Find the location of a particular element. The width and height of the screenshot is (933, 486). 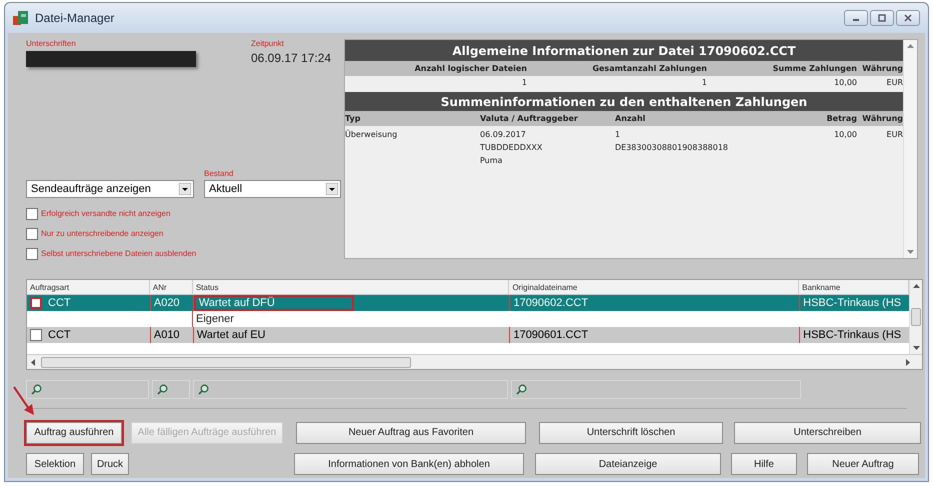

table-cell-text: 17090602.CCT is located at coordinates (551, 303).